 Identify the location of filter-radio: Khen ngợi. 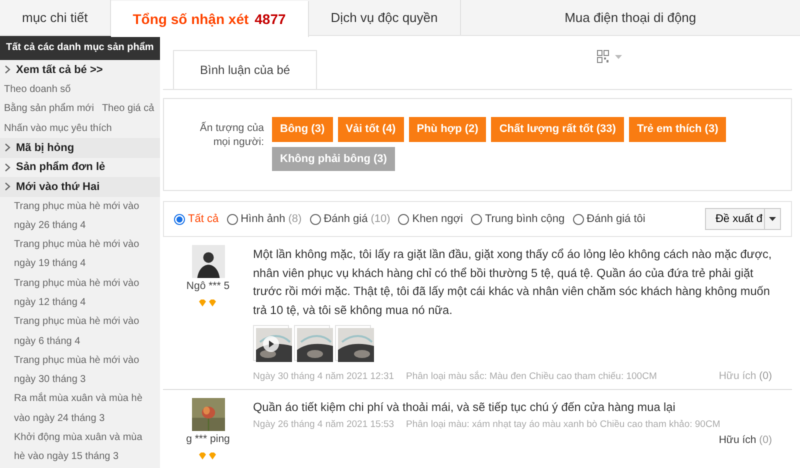
(430, 219).